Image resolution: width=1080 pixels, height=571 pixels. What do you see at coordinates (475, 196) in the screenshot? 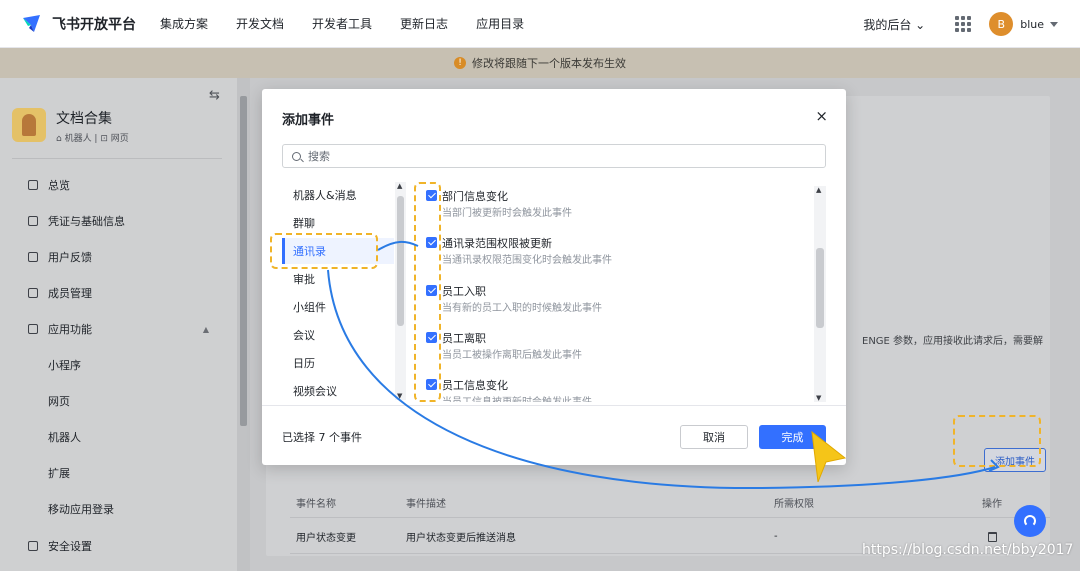
I see `event-title: 部门信息变化` at bounding box center [475, 196].